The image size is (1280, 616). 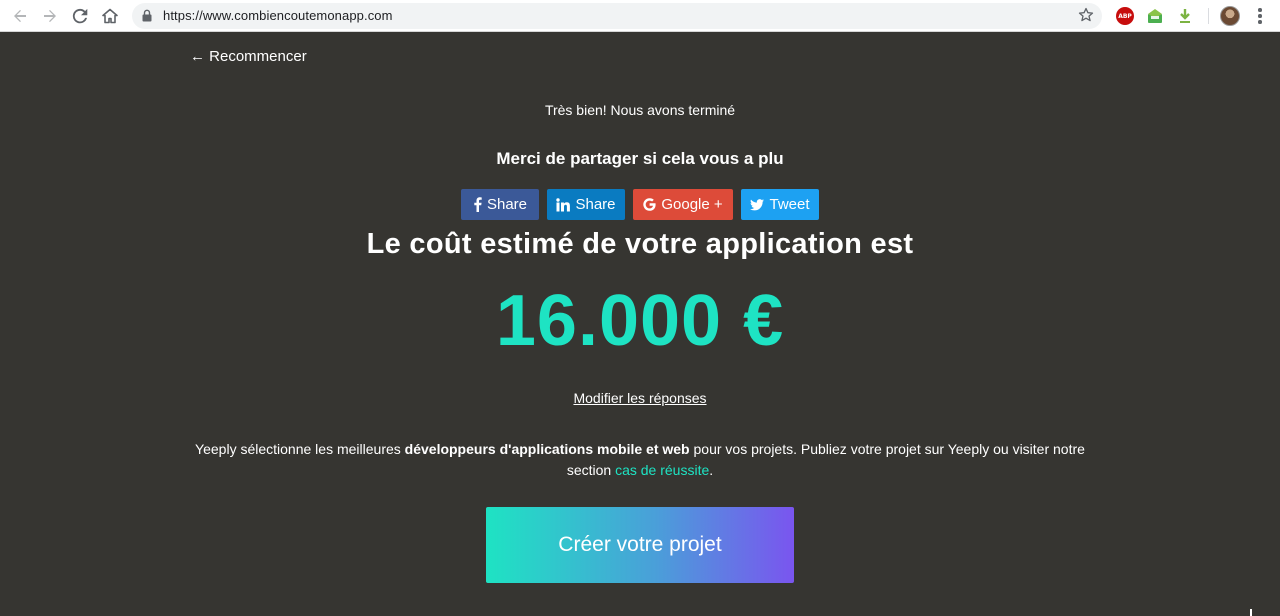 What do you see at coordinates (248, 56) in the screenshot?
I see `restart-link: ← Recommencer` at bounding box center [248, 56].